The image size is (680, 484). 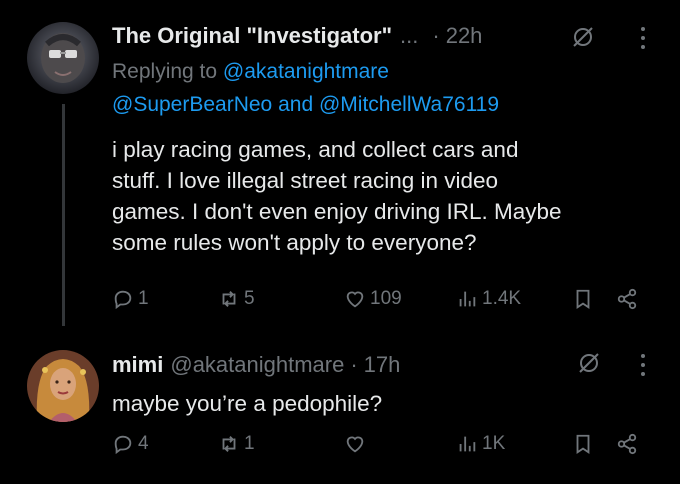 I want to click on timestamp: 22h, so click(x=464, y=36).